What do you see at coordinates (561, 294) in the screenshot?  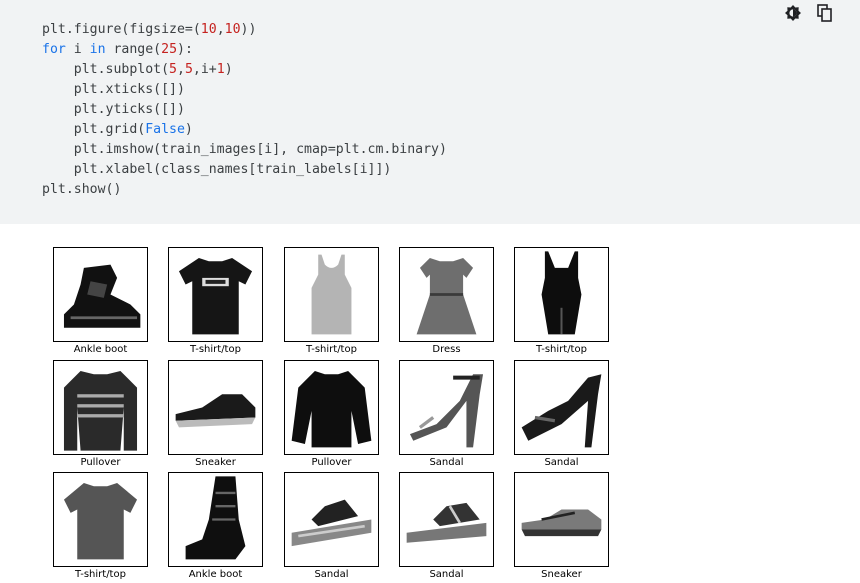 I see `dark-tank-image` at bounding box center [561, 294].